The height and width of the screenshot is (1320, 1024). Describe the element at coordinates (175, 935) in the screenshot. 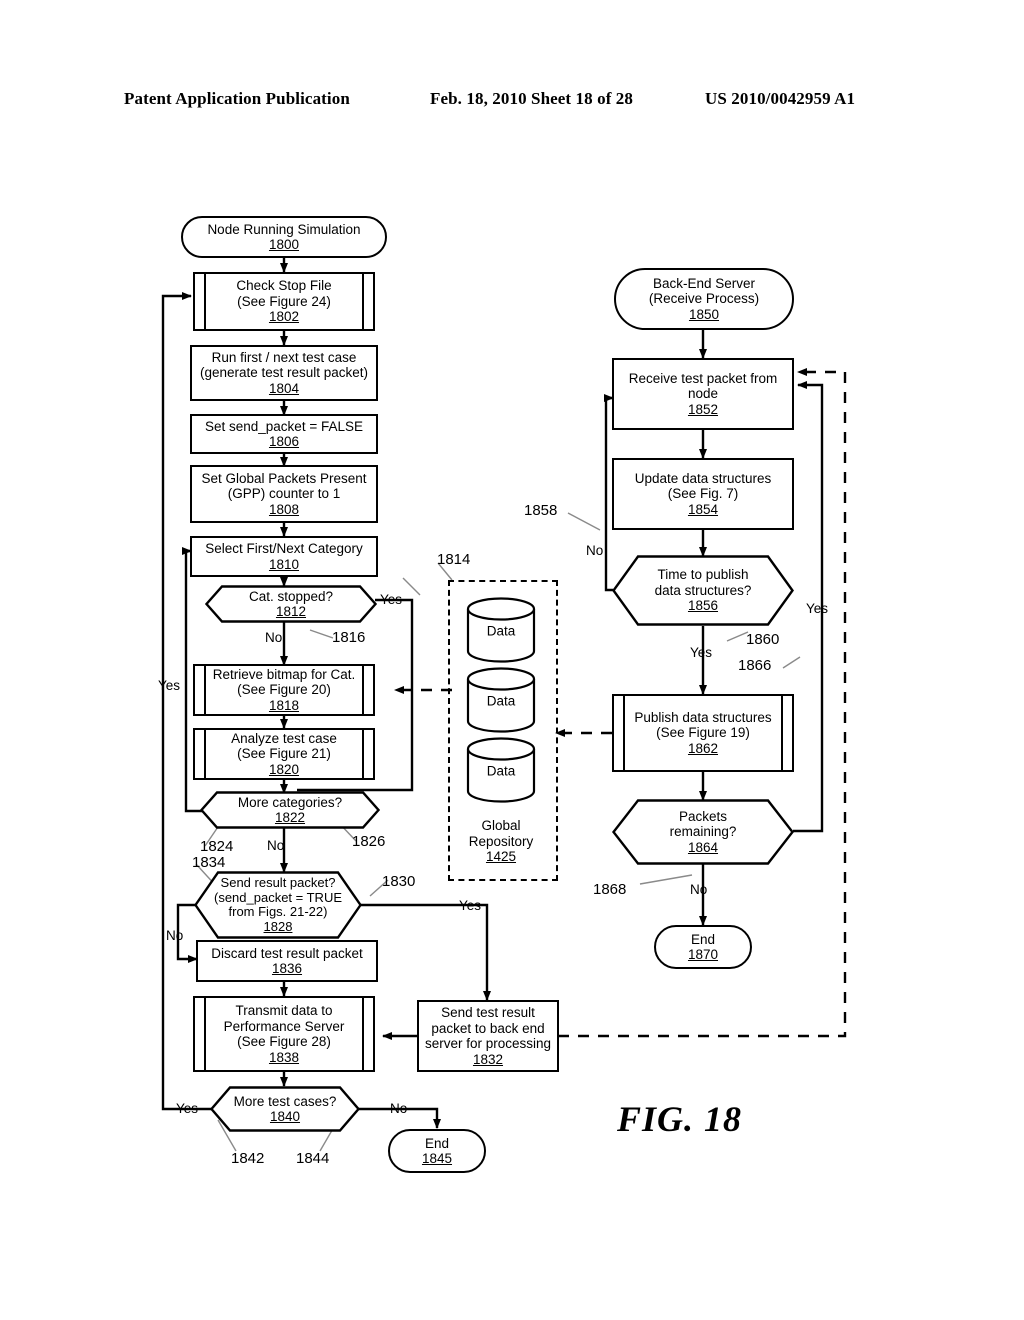

I see `edge-label-1828-no: No` at that location.